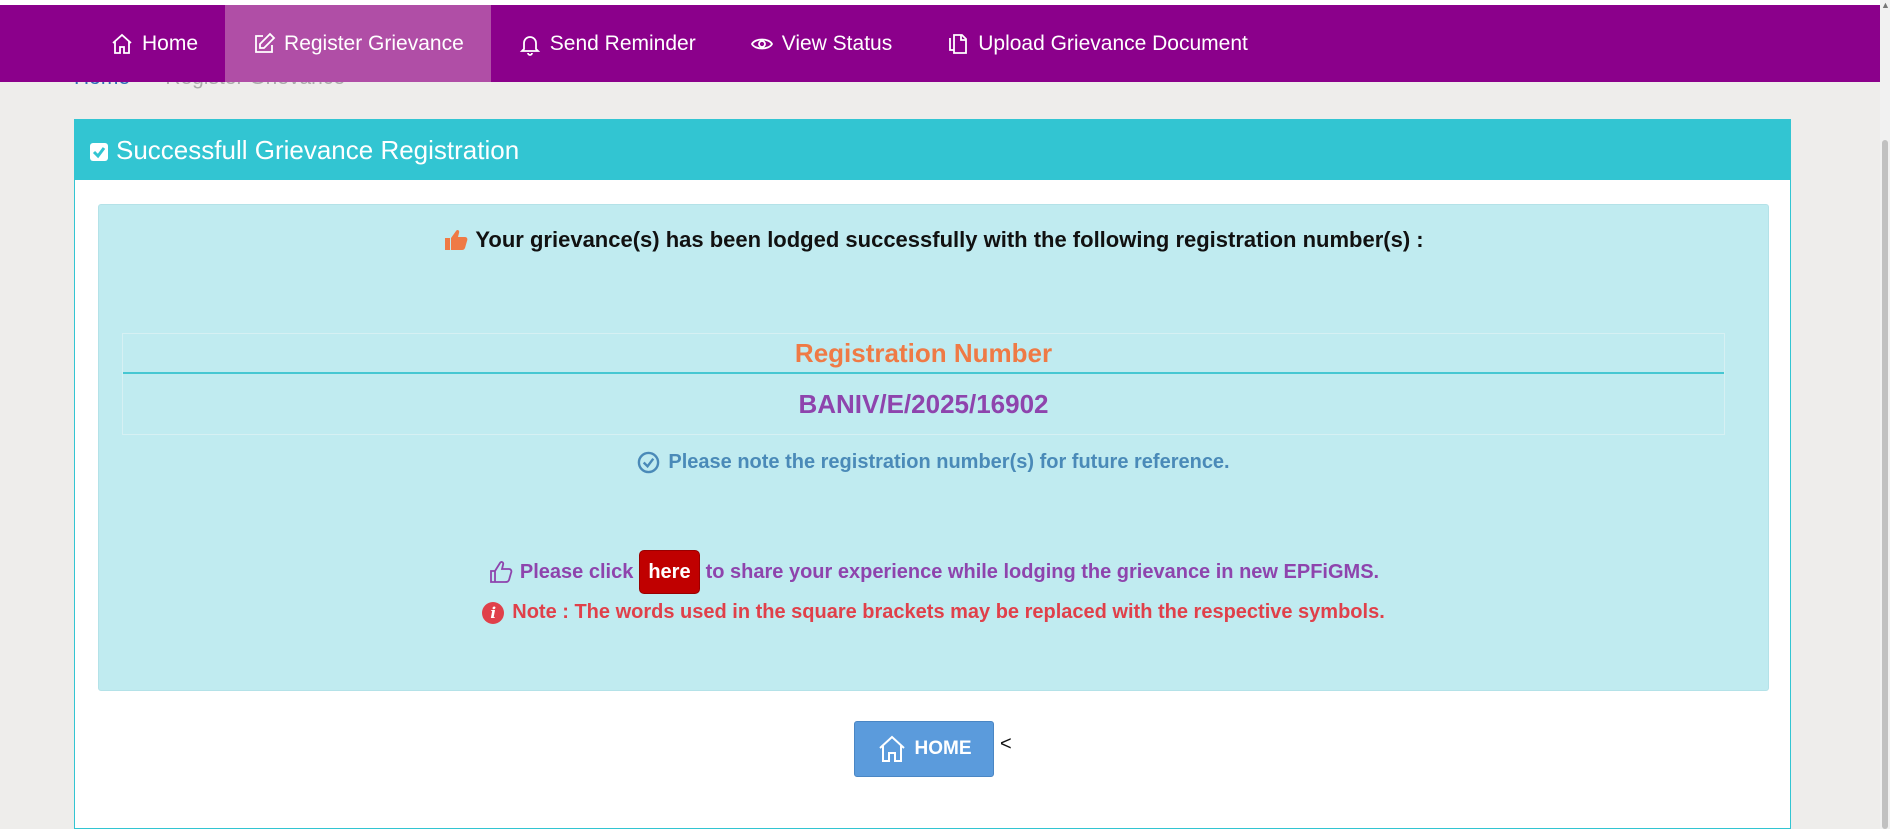 This screenshot has height=829, width=1890. Describe the element at coordinates (1006, 744) in the screenshot. I see `stray-text: <` at that location.